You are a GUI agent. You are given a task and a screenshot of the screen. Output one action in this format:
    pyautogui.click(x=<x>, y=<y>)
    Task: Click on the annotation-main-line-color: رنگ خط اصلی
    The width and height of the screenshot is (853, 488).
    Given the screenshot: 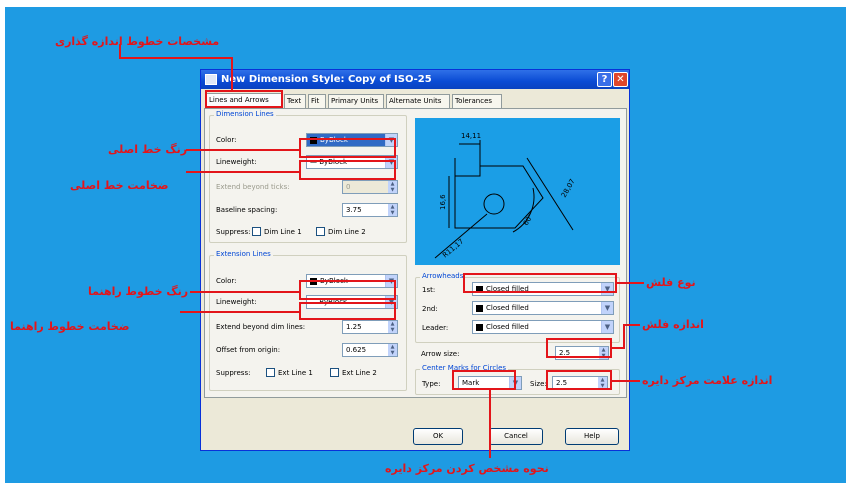 What is the action you would take?
    pyautogui.click(x=148, y=149)
    